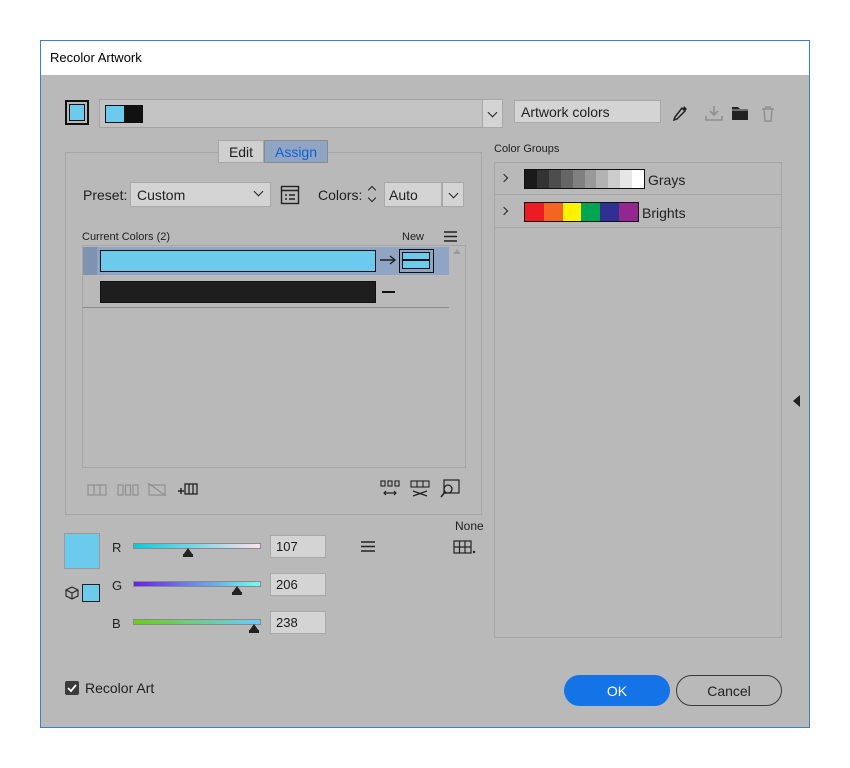 This screenshot has height=768, width=850. Describe the element at coordinates (91, 593) in the screenshot. I see `gamut-swatch` at that location.